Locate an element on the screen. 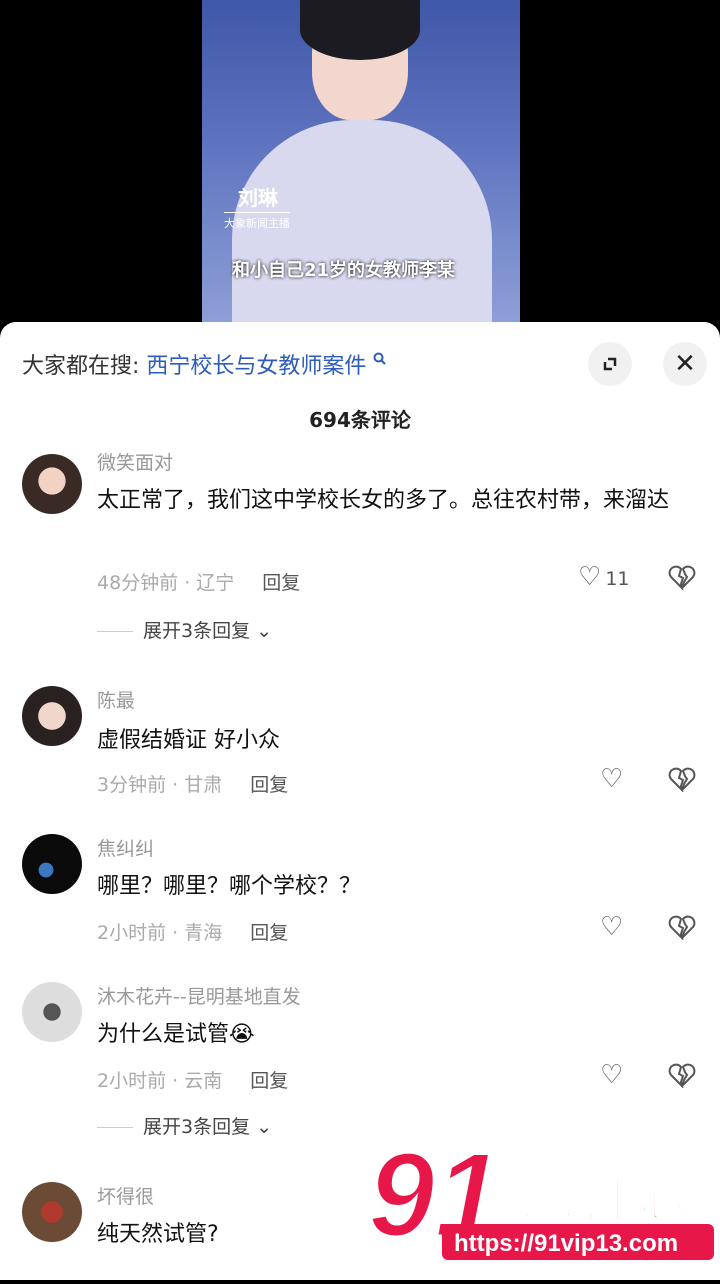  anchor-name: 刘琳 is located at coordinates (258, 198).